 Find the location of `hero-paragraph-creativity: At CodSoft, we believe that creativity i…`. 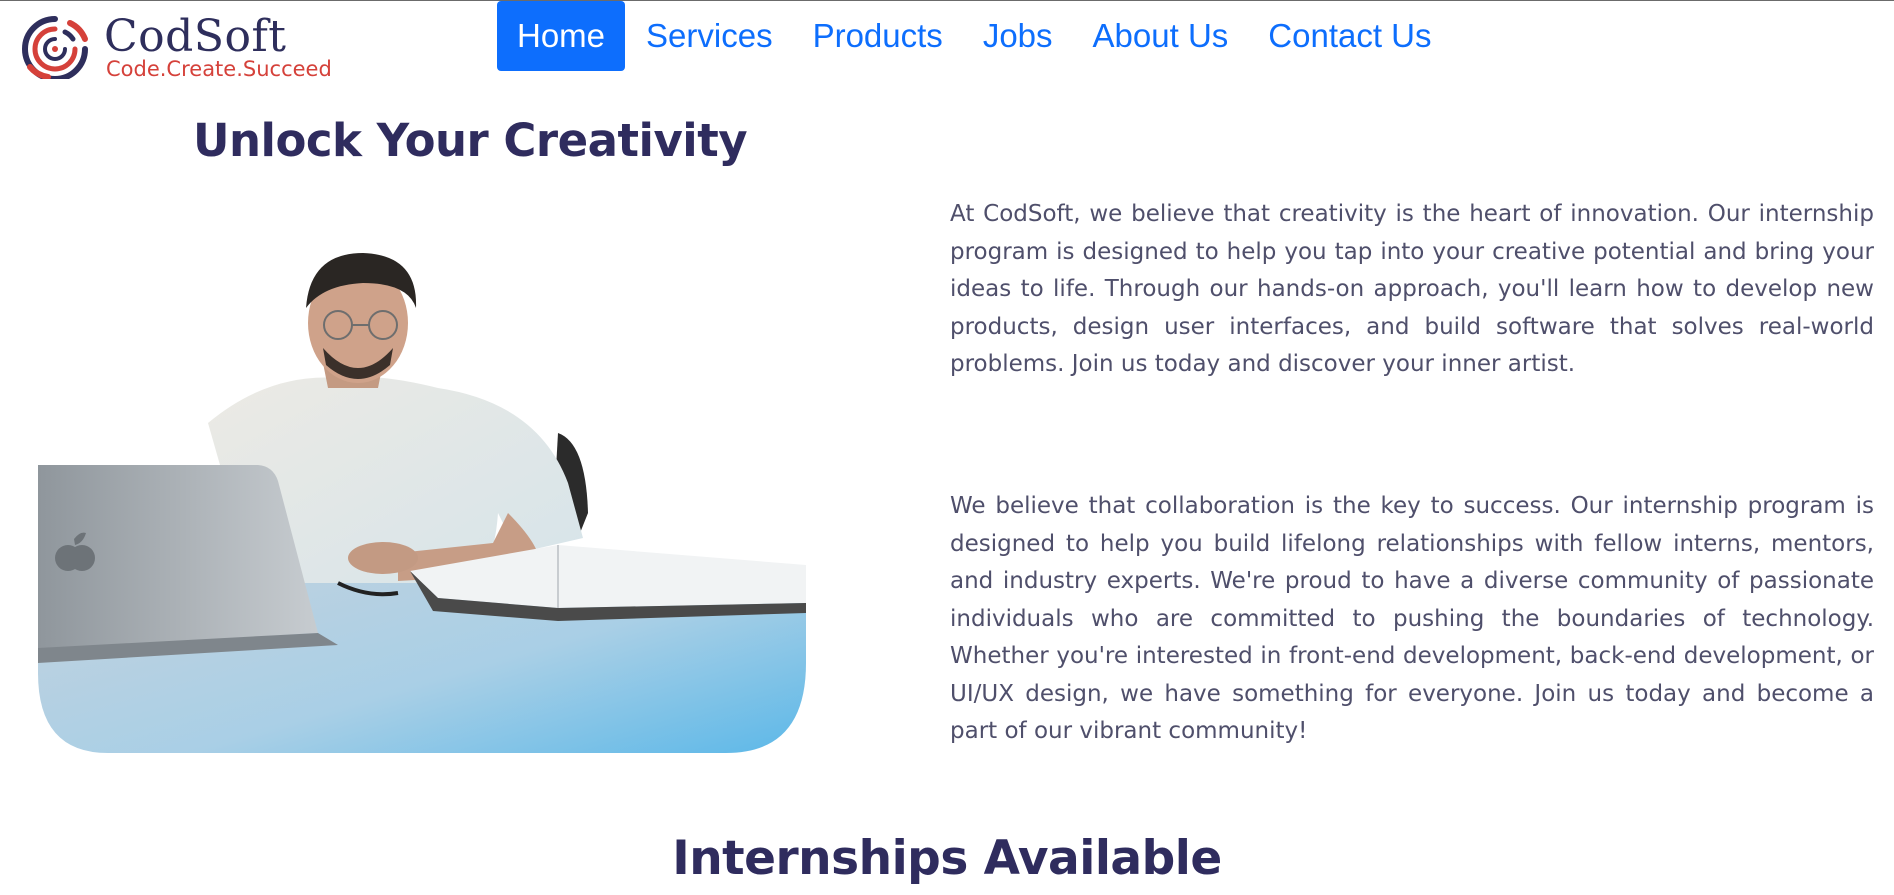

hero-paragraph-creativity: At CodSoft, we believe that creativity i… is located at coordinates (1412, 289).